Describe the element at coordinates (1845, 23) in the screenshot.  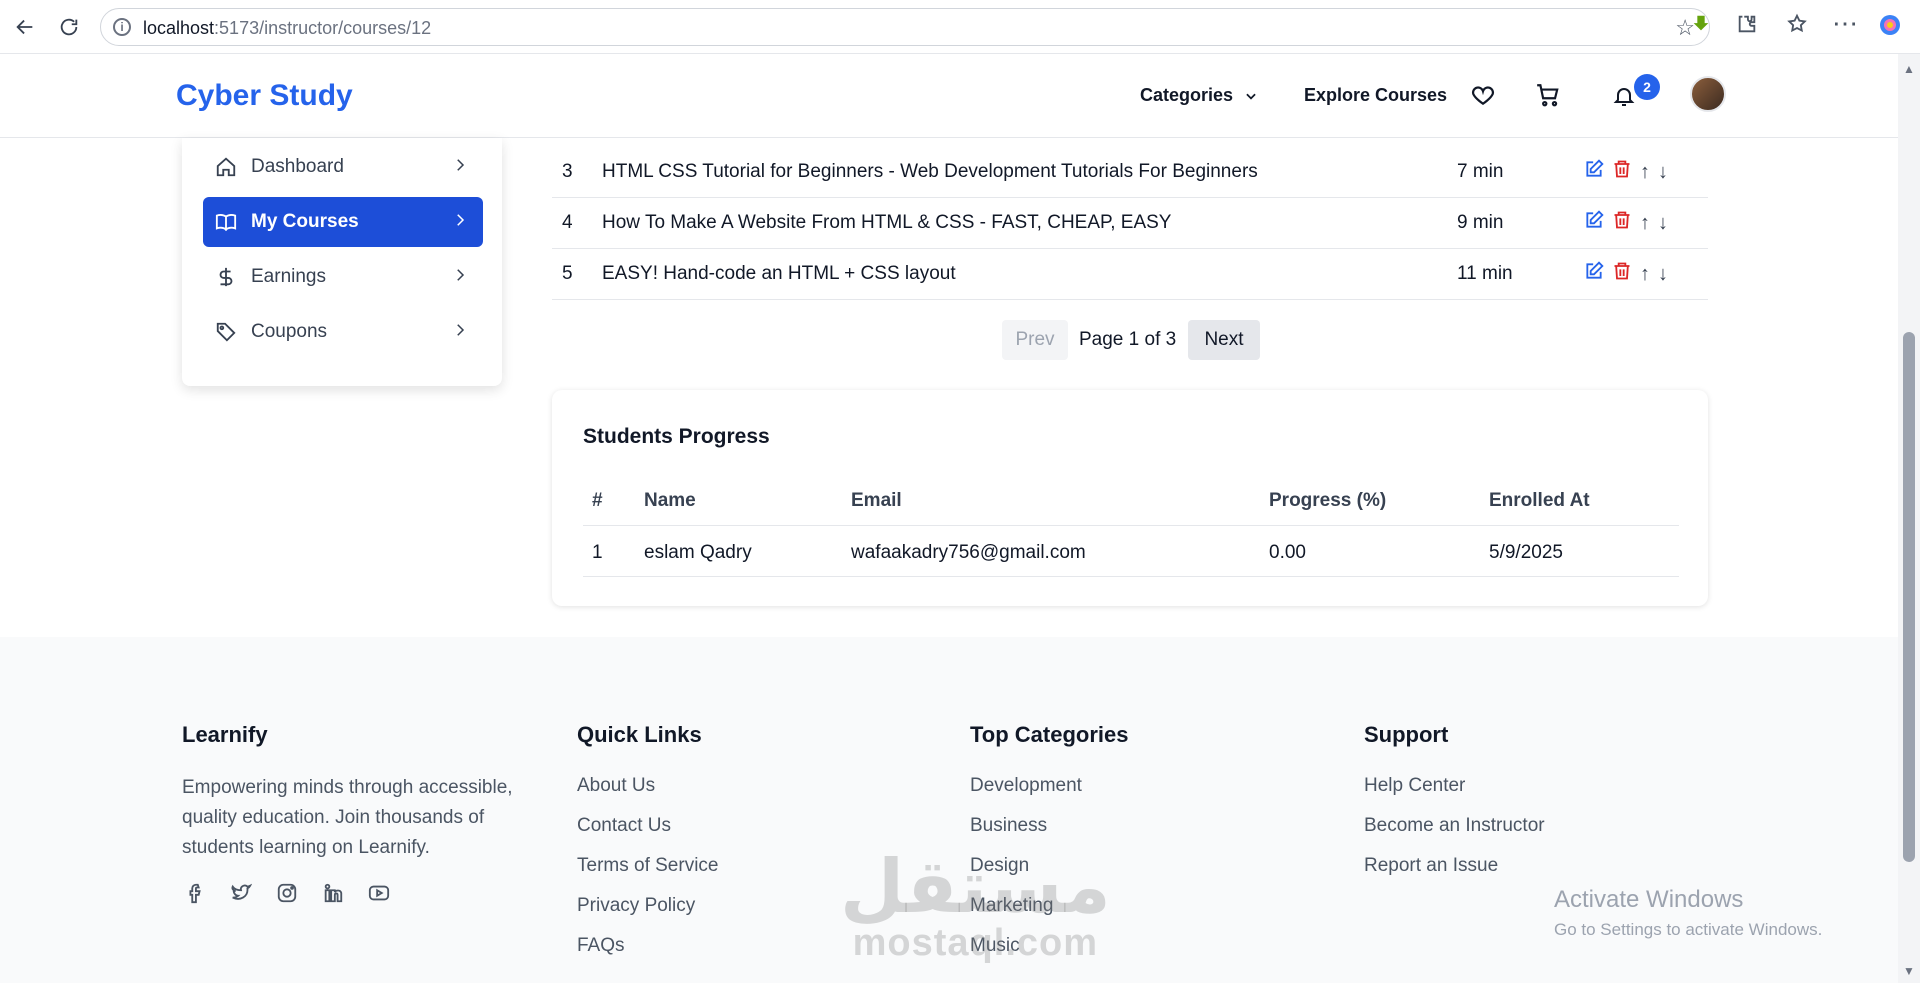
I see `more-menu-icon: ⋯` at that location.